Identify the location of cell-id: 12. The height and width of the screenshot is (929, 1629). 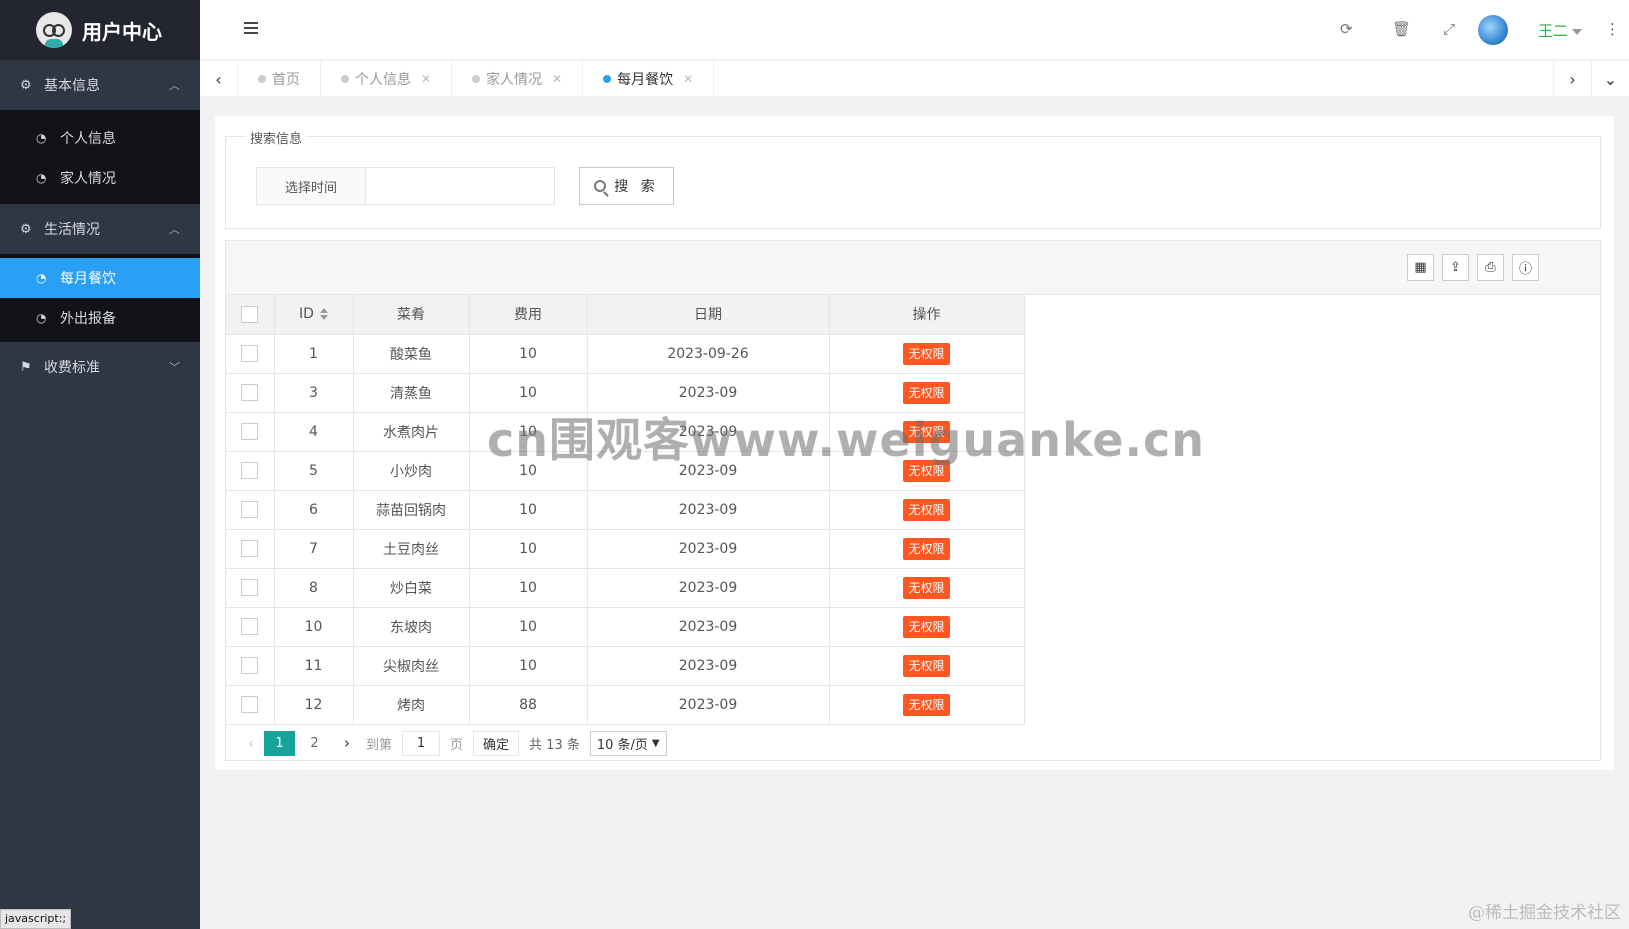
(314, 705).